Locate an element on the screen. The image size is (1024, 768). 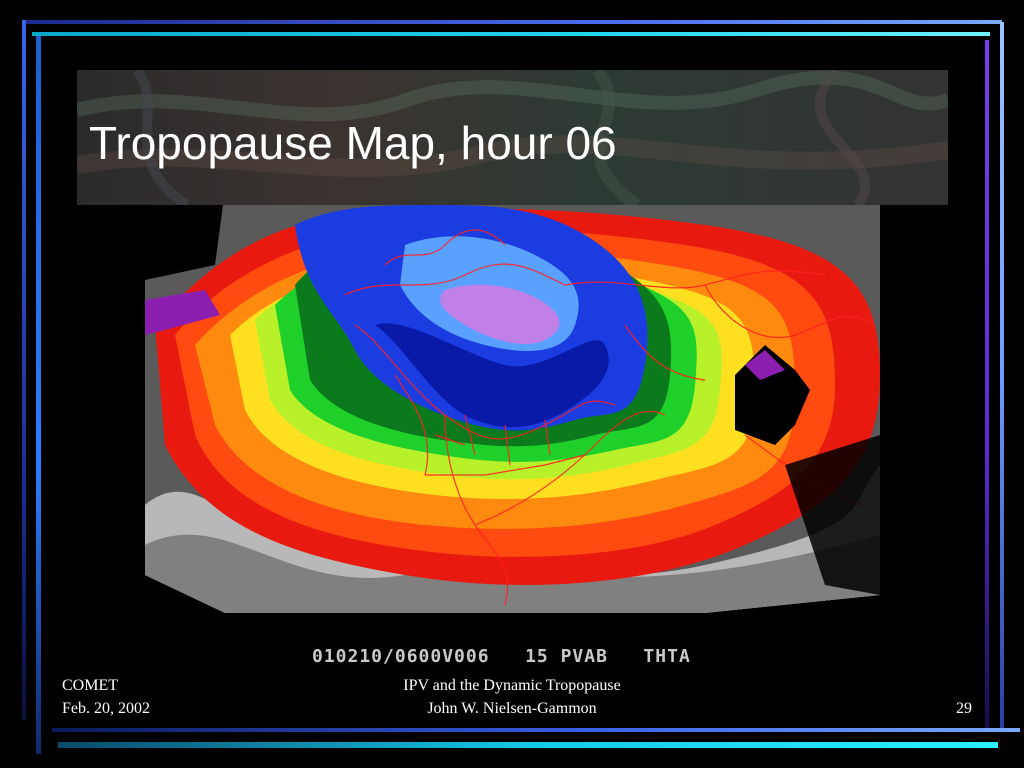
decorative-bar-bottom-cyan is located at coordinates (528, 745).